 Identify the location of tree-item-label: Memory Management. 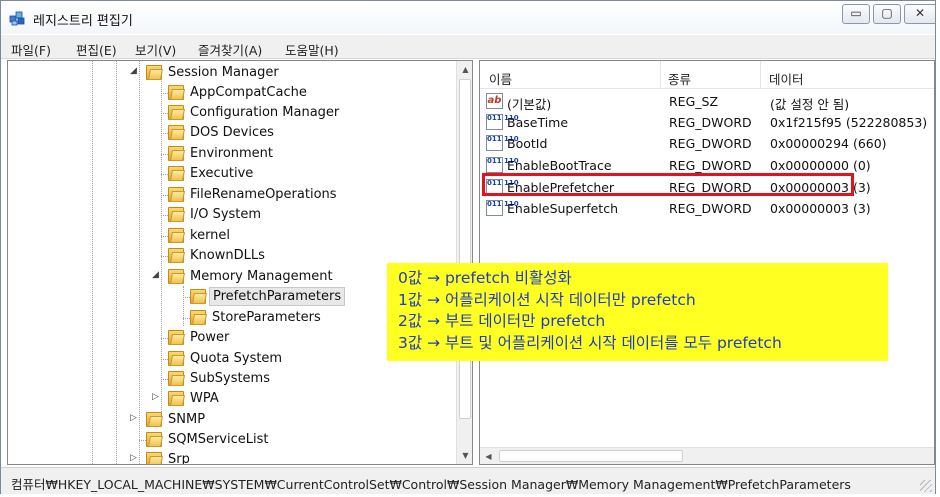
(261, 276).